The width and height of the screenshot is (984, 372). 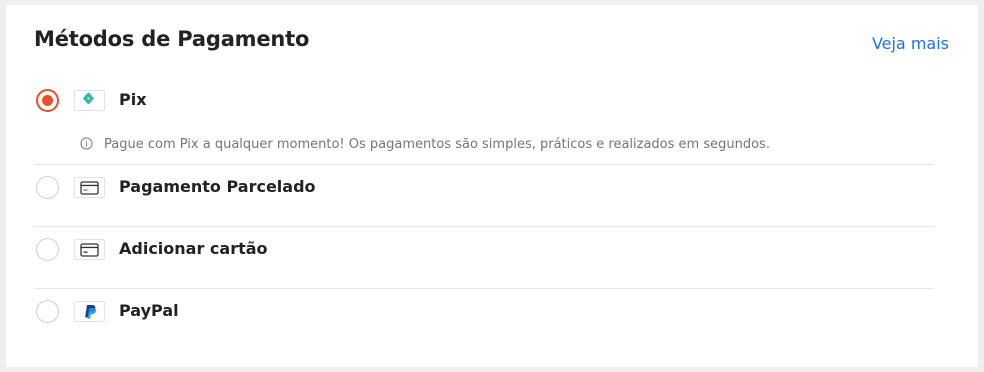 I want to click on installments-radio-button, so click(x=47, y=187).